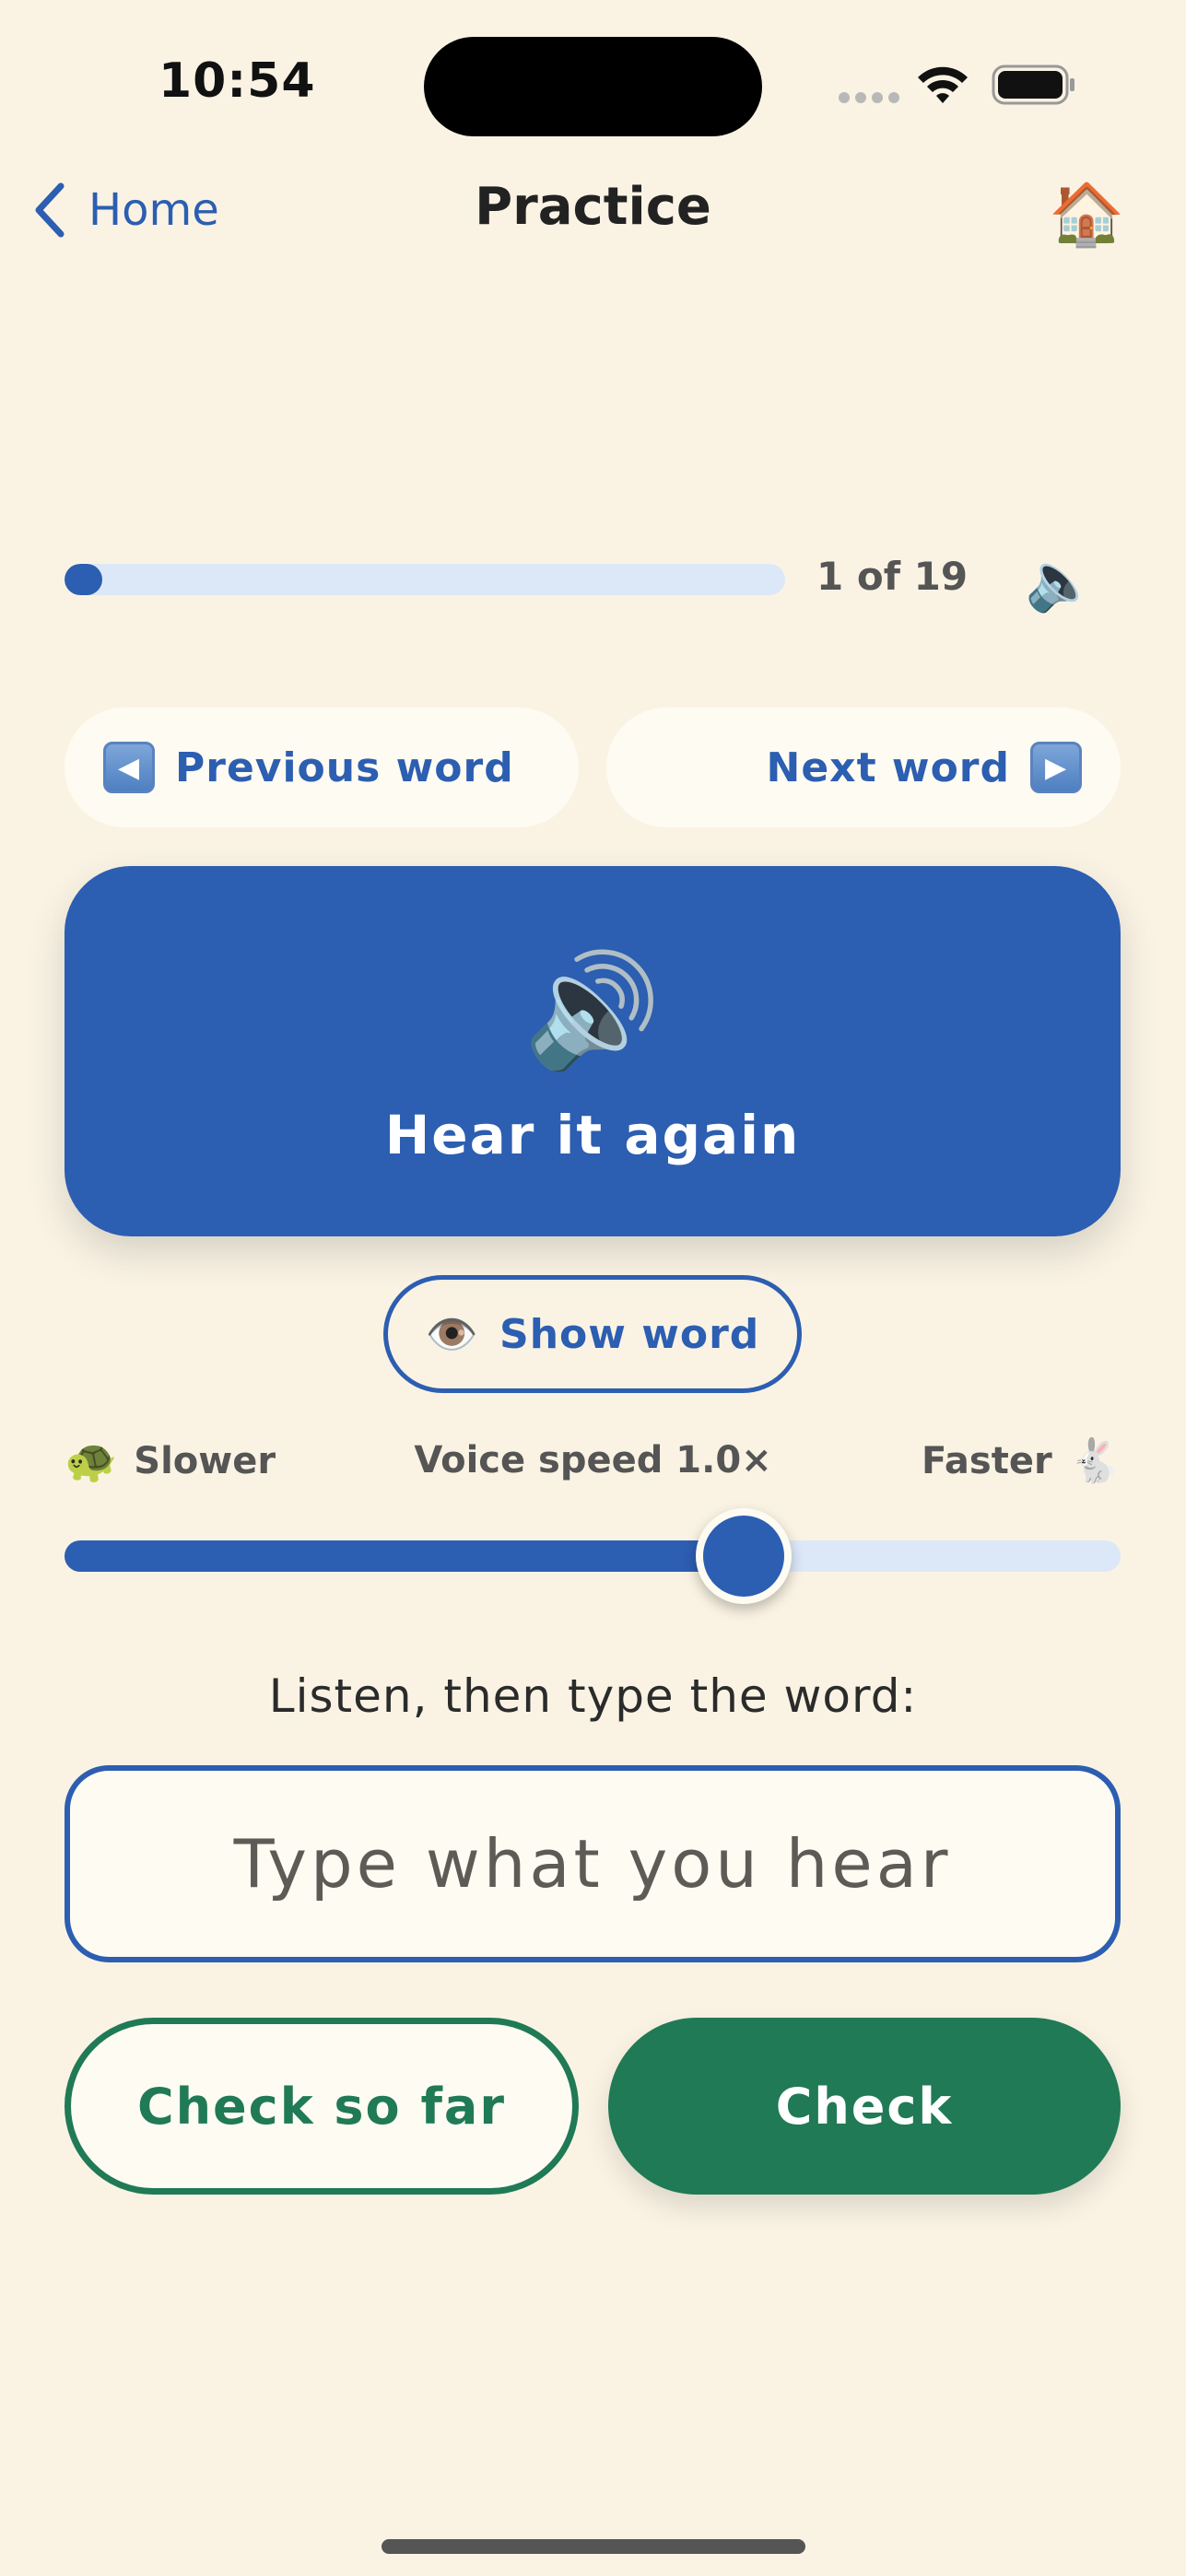 This screenshot has width=1186, height=2576. I want to click on voice-speed-slider, so click(593, 1556).